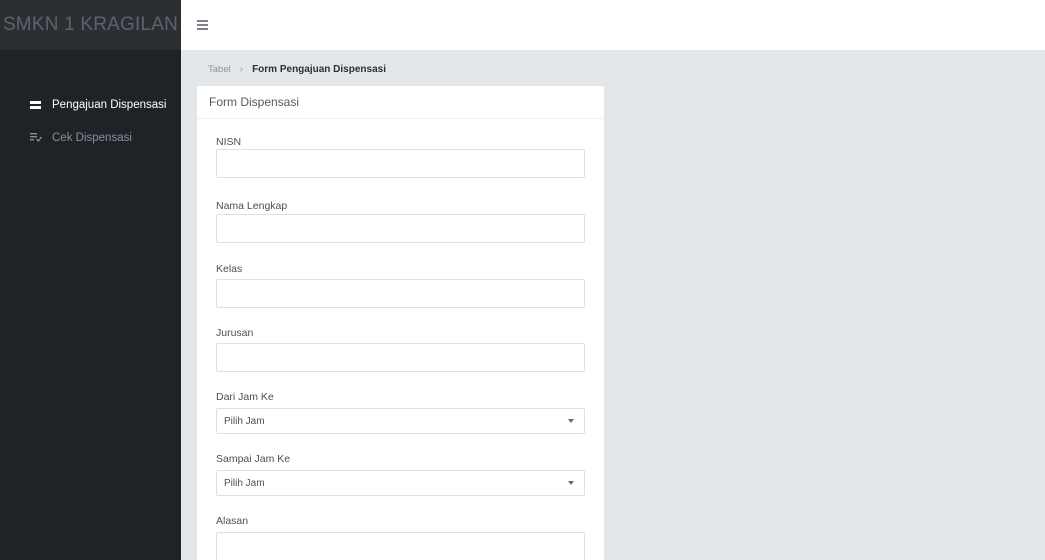 The image size is (1045, 560). What do you see at coordinates (253, 459) in the screenshot?
I see `sampai-jam-label: Sampai Jam Ke` at bounding box center [253, 459].